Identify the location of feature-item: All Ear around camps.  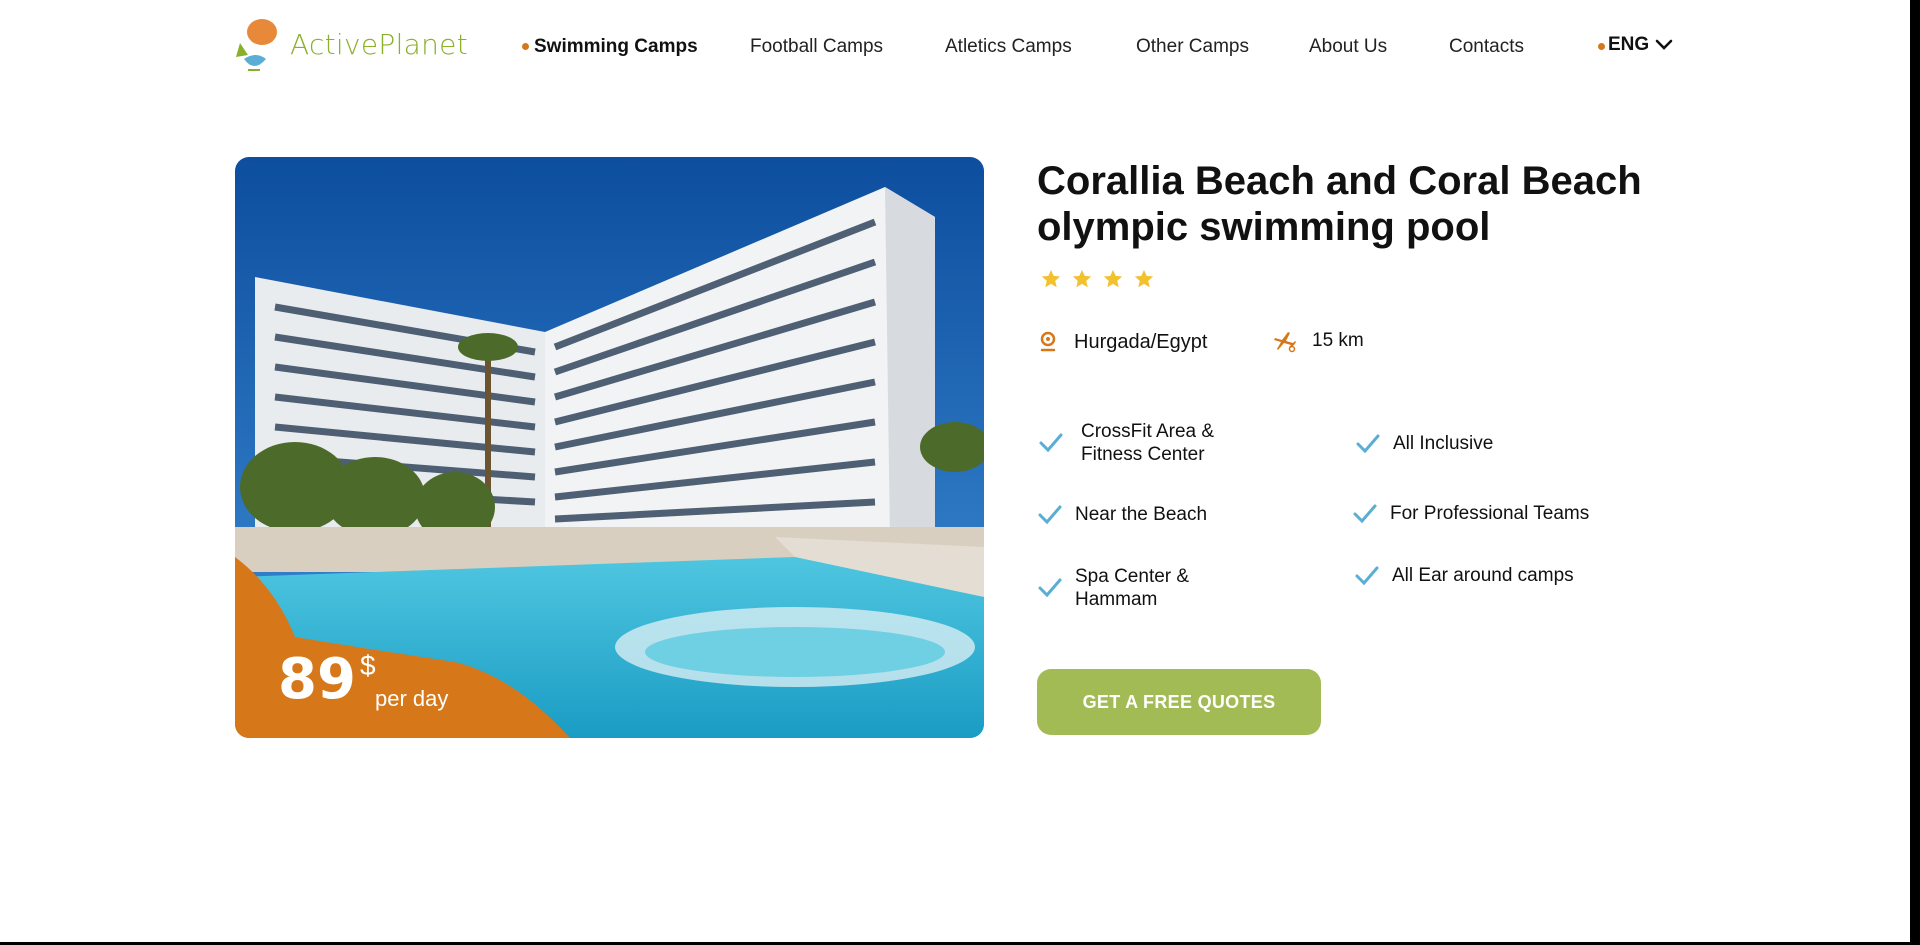
(1464, 575).